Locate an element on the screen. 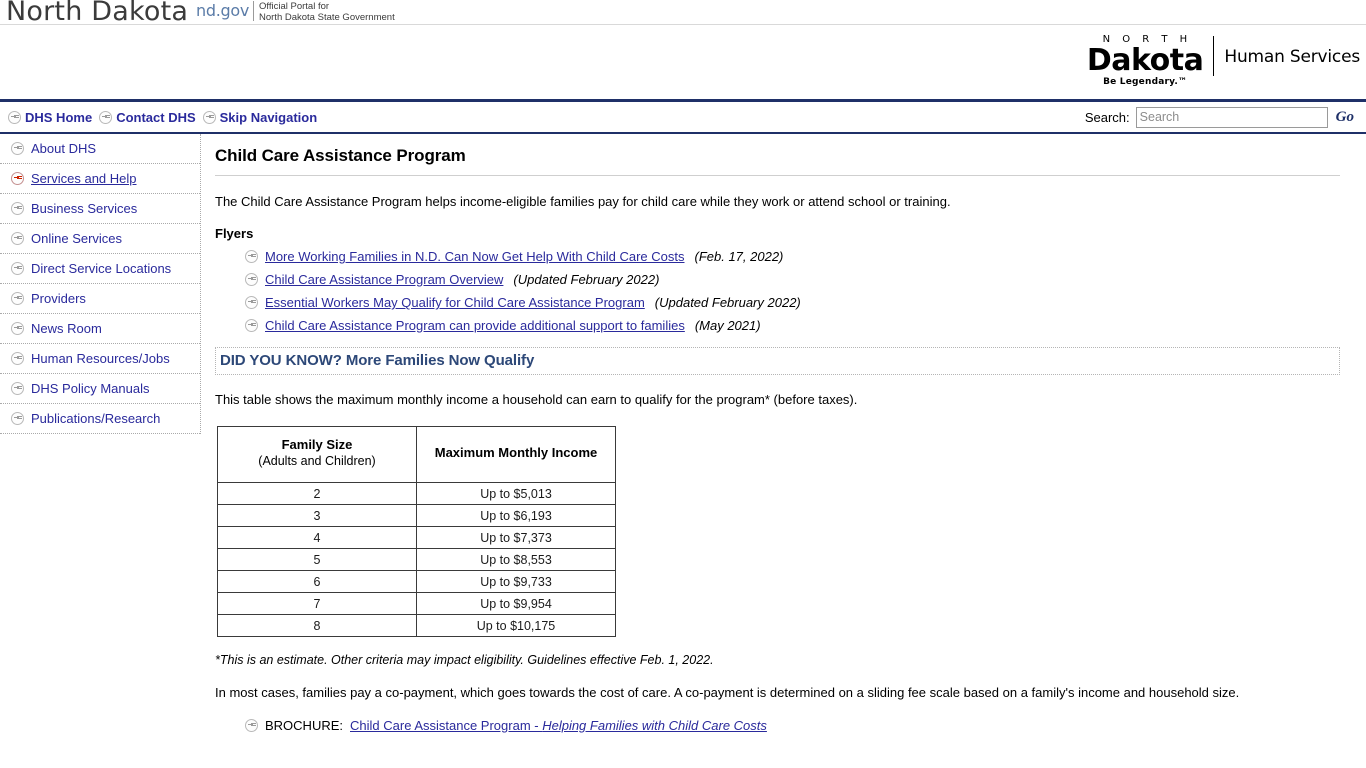  ndgov-tagline-line1: Official Portal for is located at coordinates (294, 6).